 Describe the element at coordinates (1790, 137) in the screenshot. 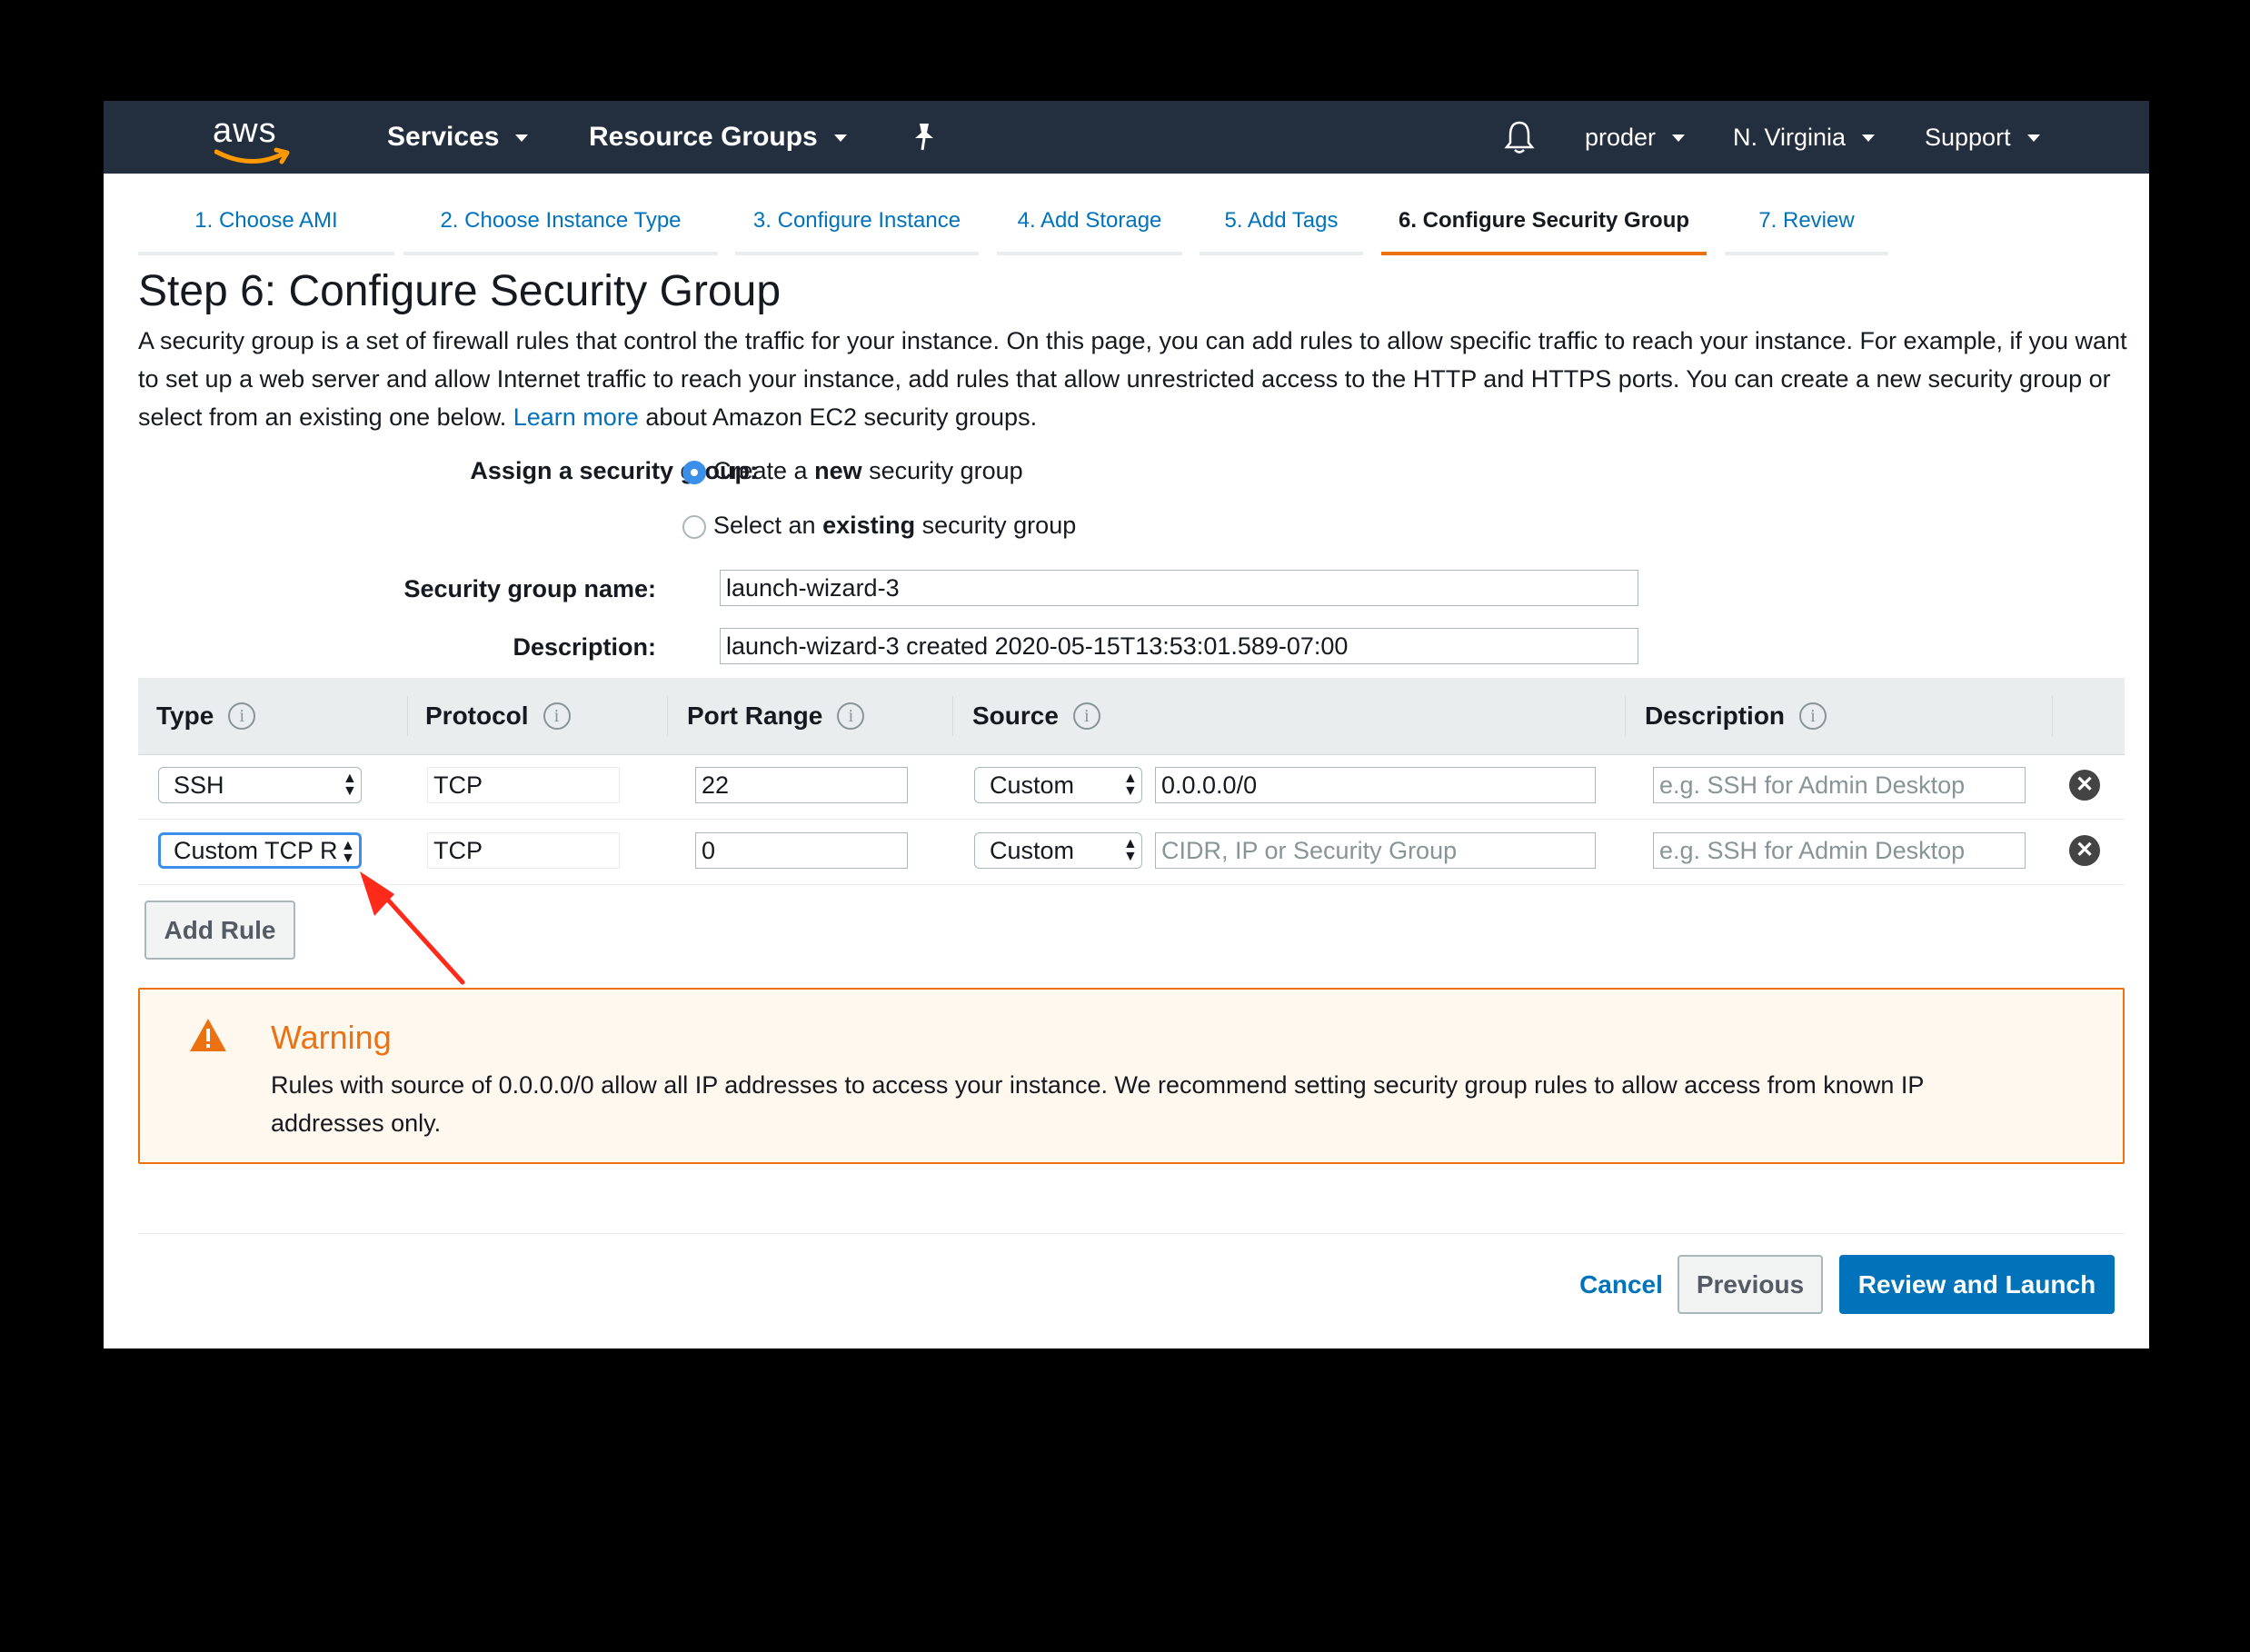

I see `region-label: N. Virginia` at that location.